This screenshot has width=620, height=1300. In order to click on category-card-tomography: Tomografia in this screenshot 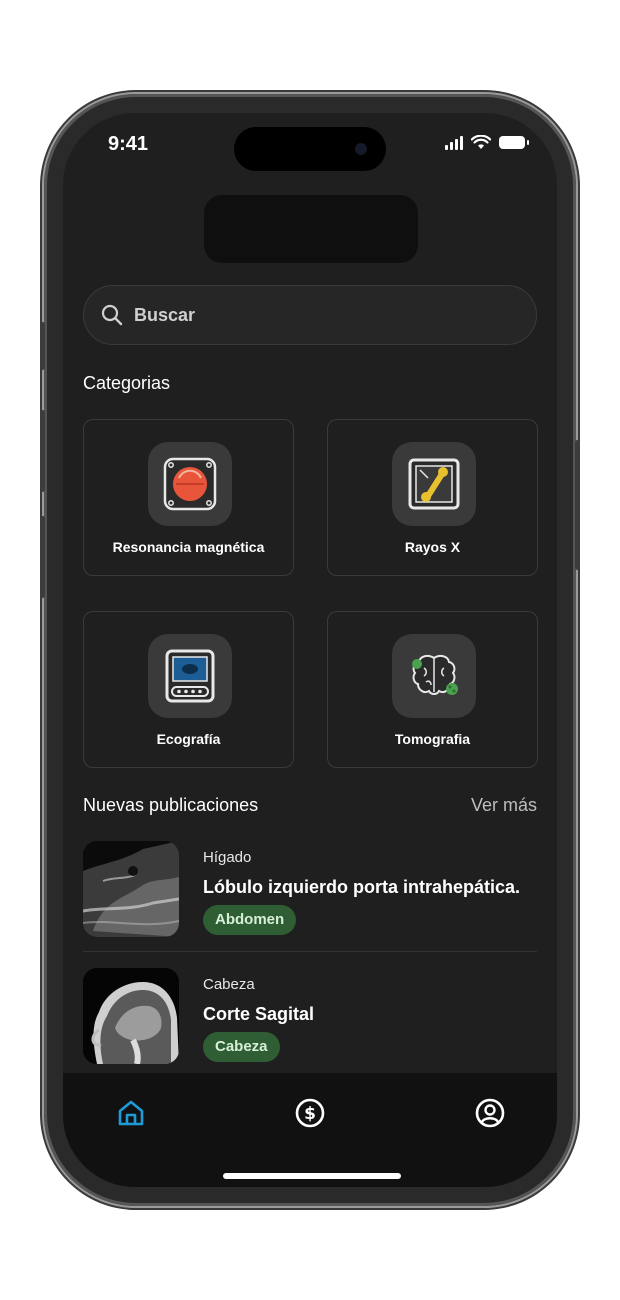, I will do `click(432, 689)`.